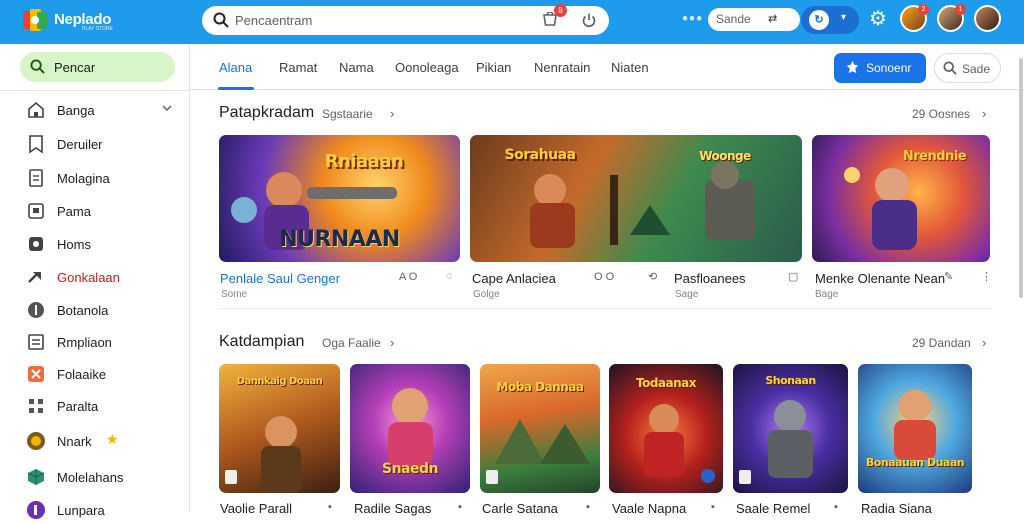 This screenshot has height=524, width=1024. What do you see at coordinates (880, 68) in the screenshot?
I see `primary-action-button: Sonoenr` at bounding box center [880, 68].